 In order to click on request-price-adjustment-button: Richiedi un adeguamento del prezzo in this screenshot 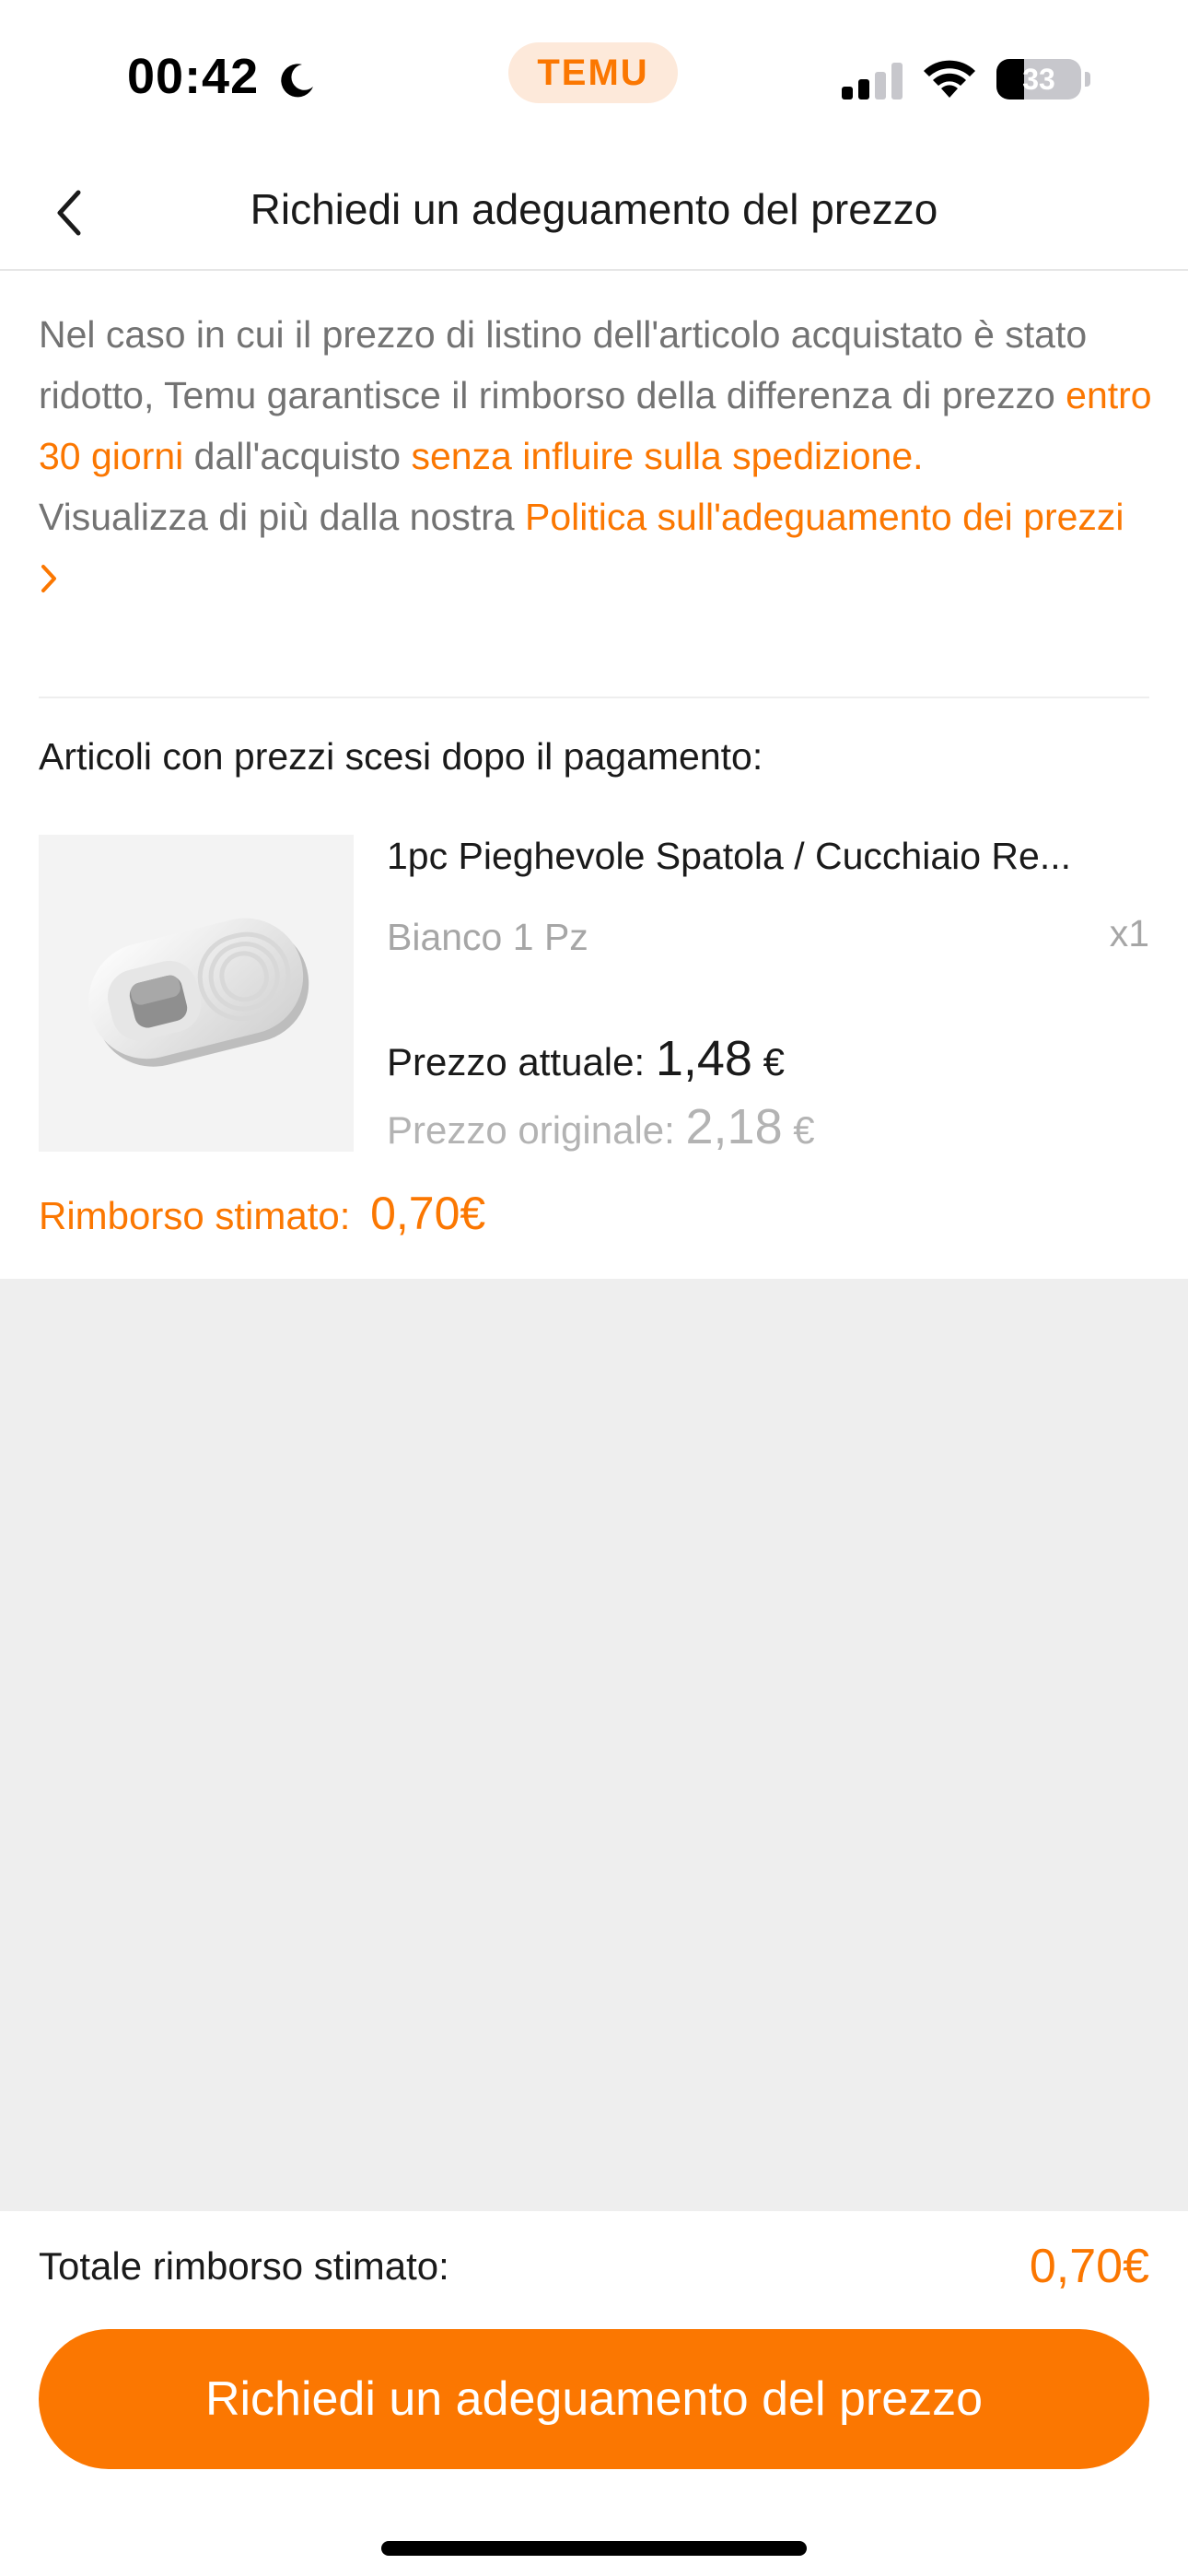, I will do `click(594, 2399)`.